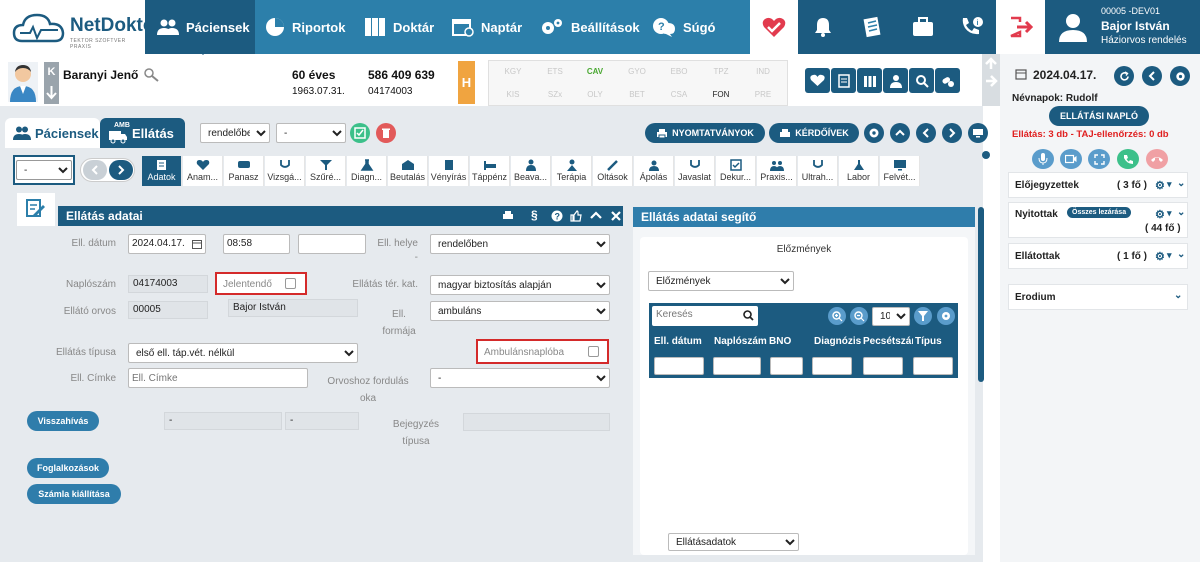 The image size is (1200, 562). I want to click on tool-recommendation: Javaslat, so click(695, 171).